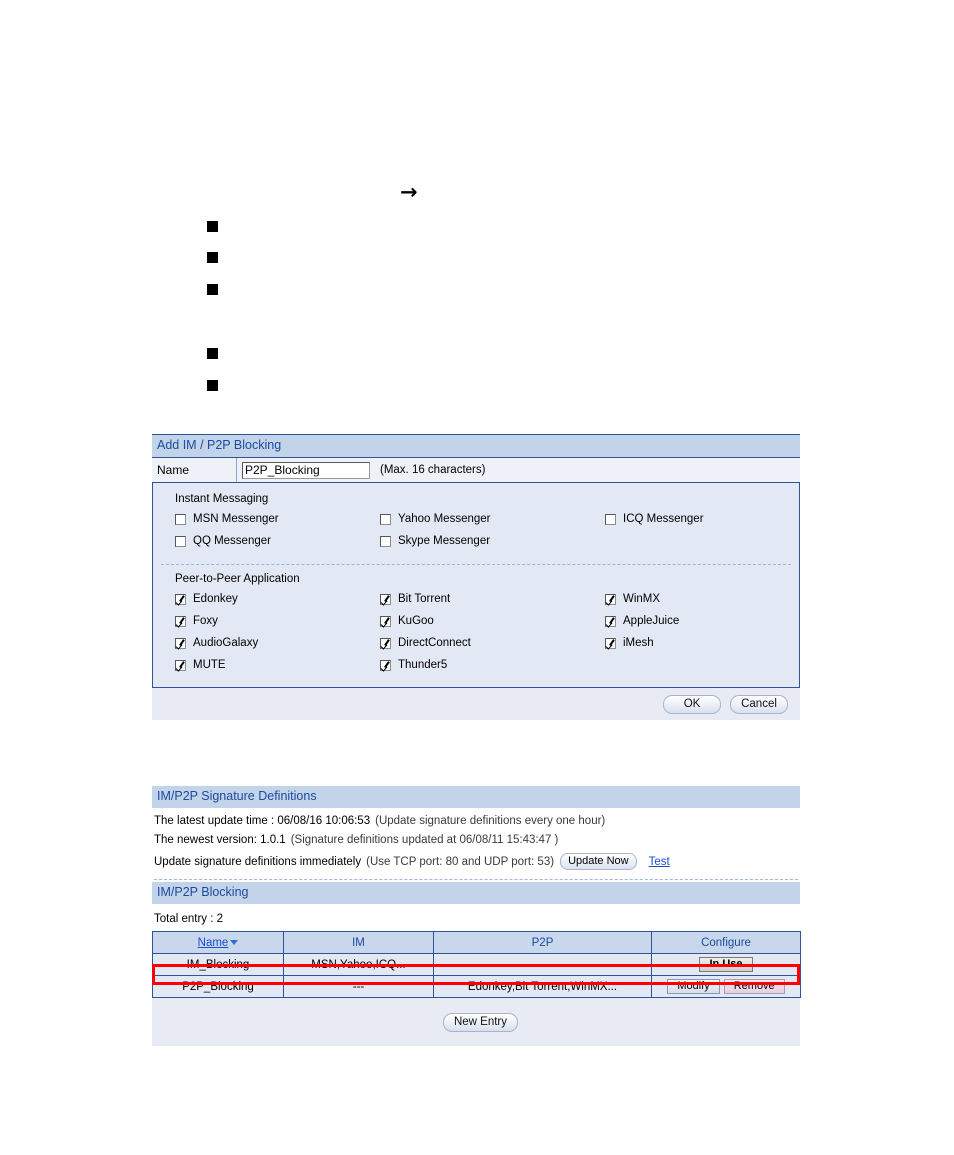 The image size is (954, 1155). What do you see at coordinates (480, 1022) in the screenshot?
I see `new-entry-button: New Entry` at bounding box center [480, 1022].